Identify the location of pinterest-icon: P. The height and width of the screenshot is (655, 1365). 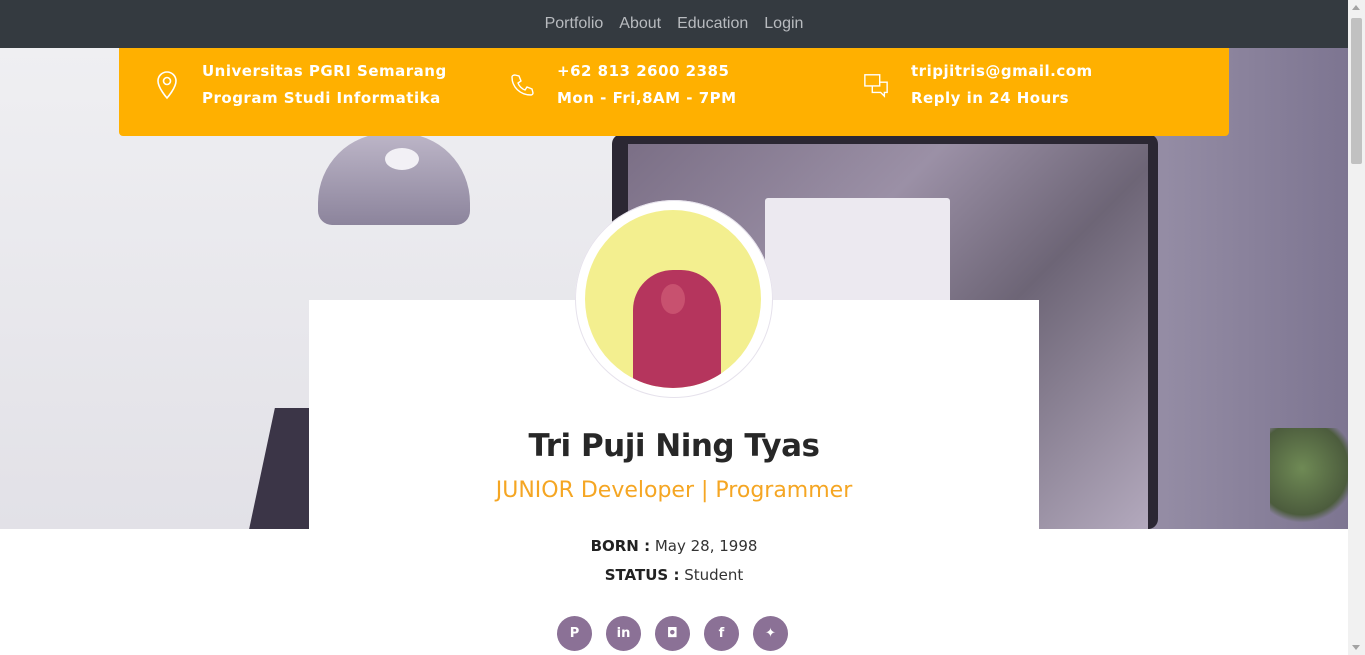
(574, 633).